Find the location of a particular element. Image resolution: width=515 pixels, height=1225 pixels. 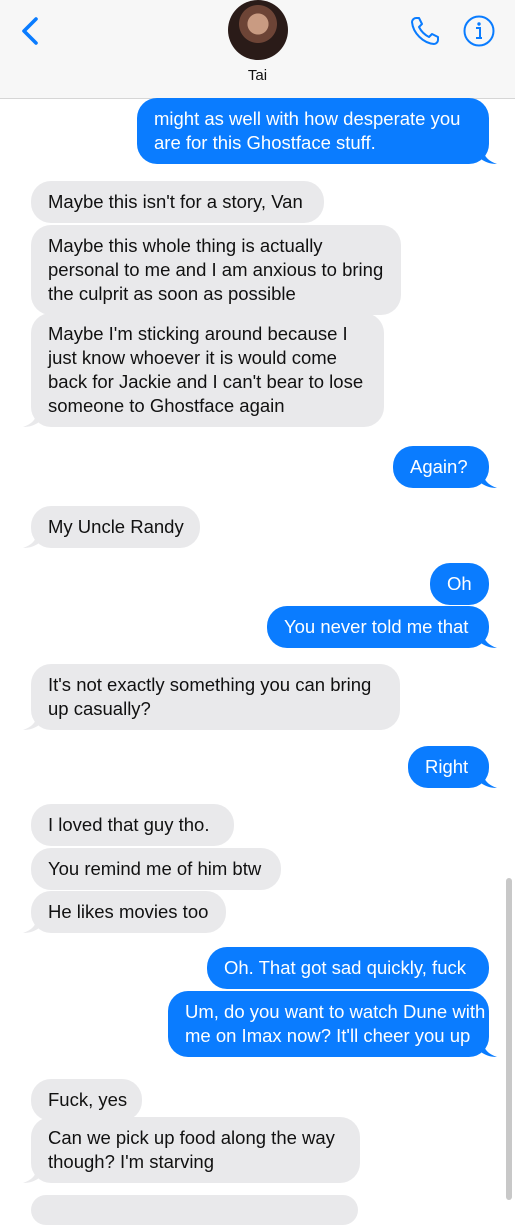

message-text-line: Oh. That got sad quickly, fuck is located at coordinates (345, 967).